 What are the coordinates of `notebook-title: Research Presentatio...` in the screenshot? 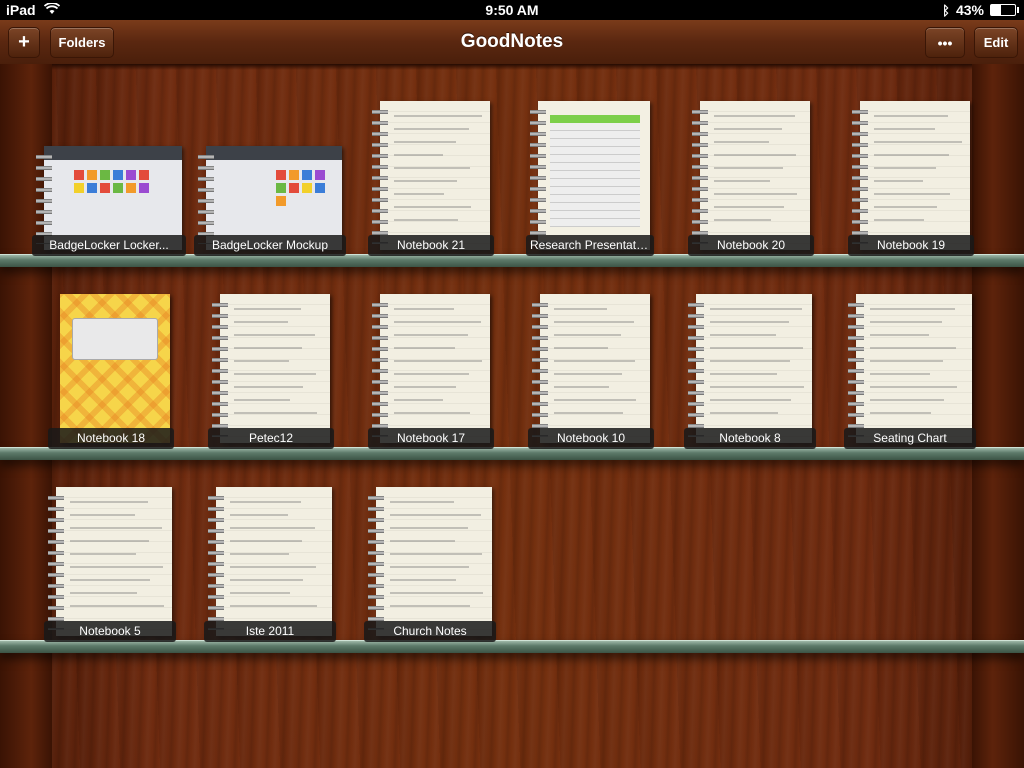 It's located at (590, 245).